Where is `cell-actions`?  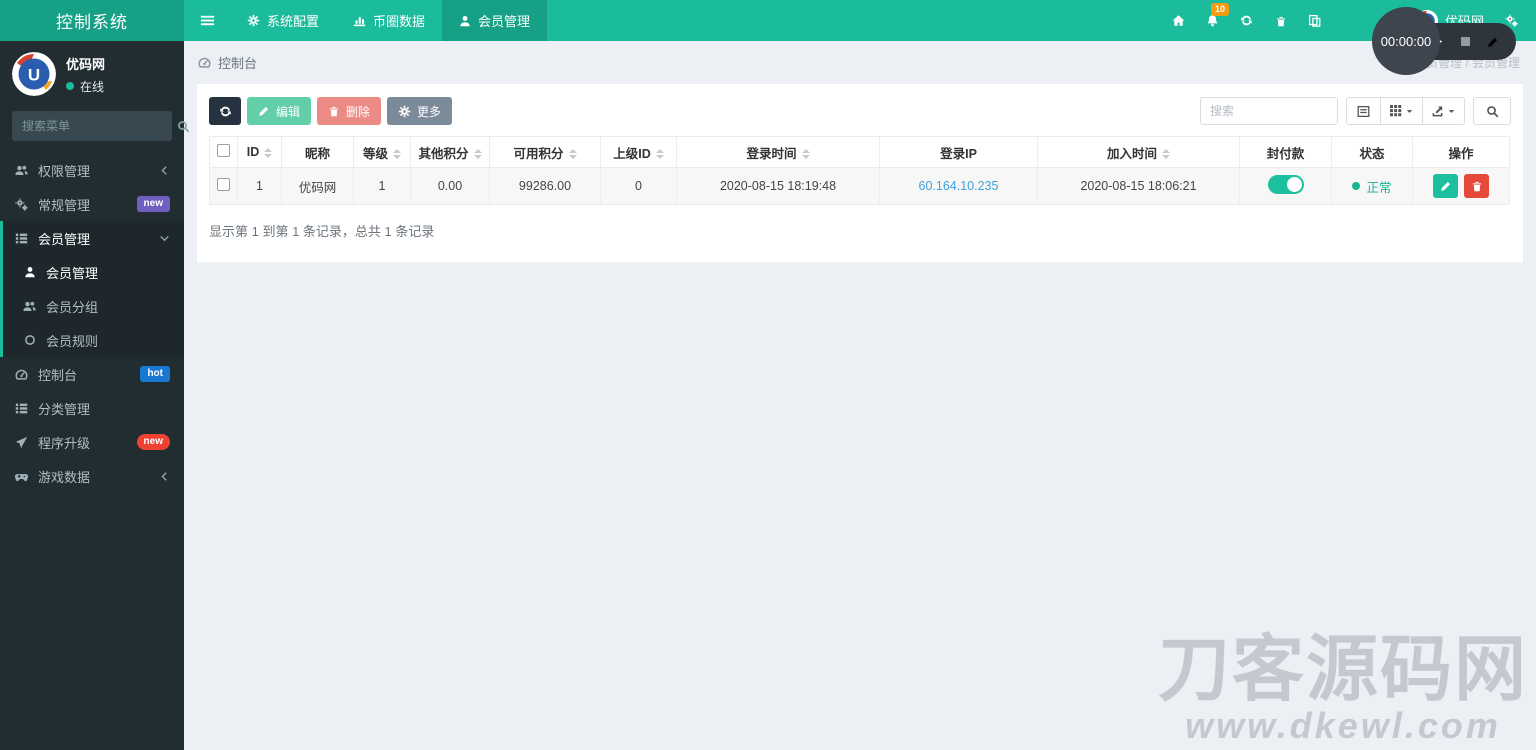 cell-actions is located at coordinates (1461, 186).